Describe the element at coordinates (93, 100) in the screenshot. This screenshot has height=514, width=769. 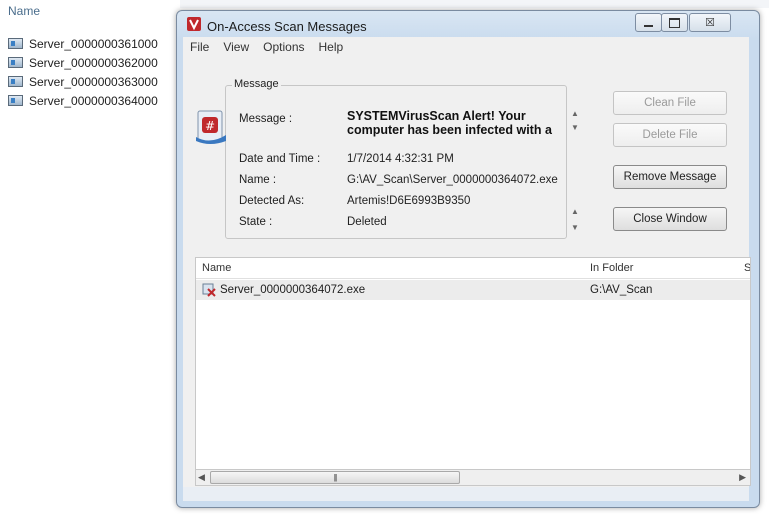
I see `file-name: Server_0000000364000` at that location.